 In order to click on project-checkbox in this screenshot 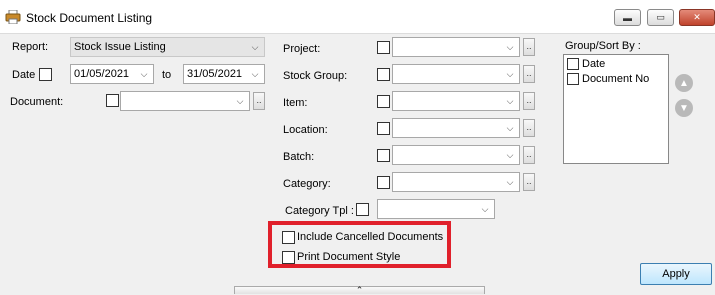, I will do `click(383, 47)`.